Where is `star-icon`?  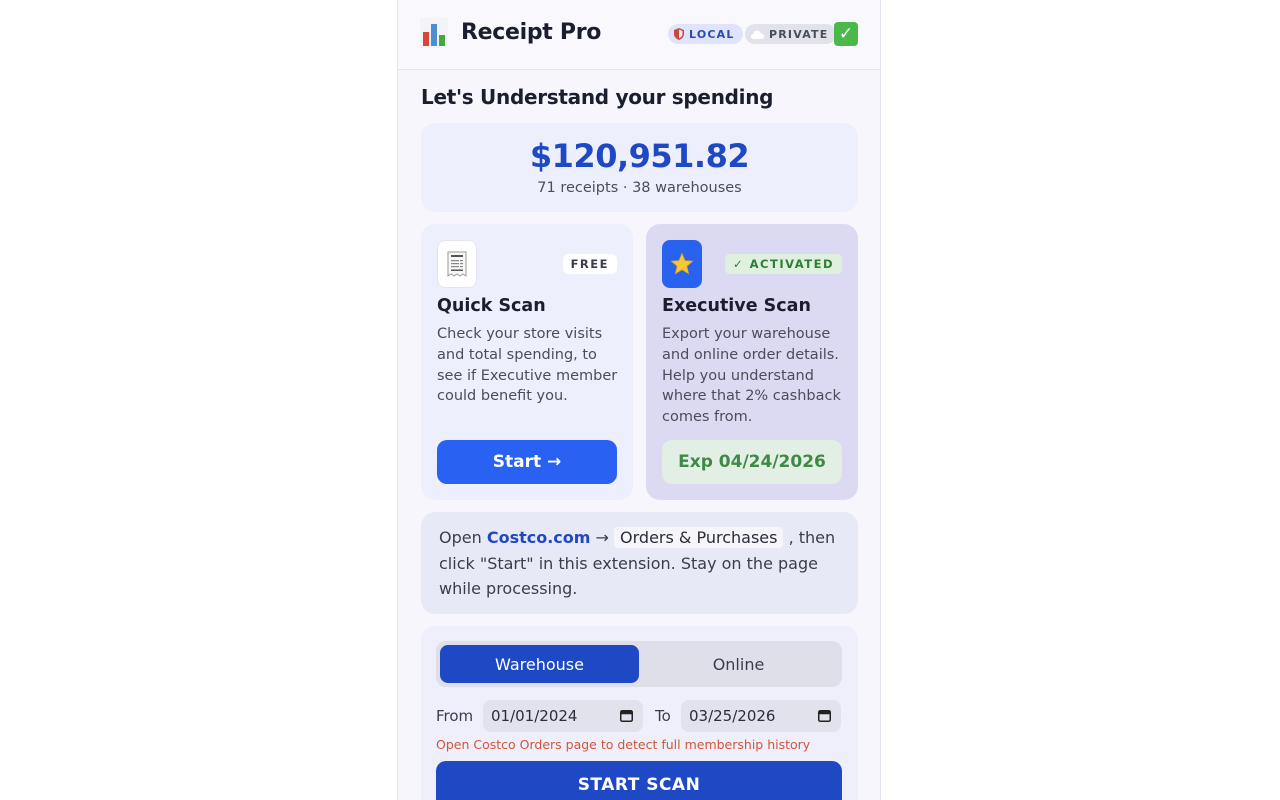
star-icon is located at coordinates (682, 264).